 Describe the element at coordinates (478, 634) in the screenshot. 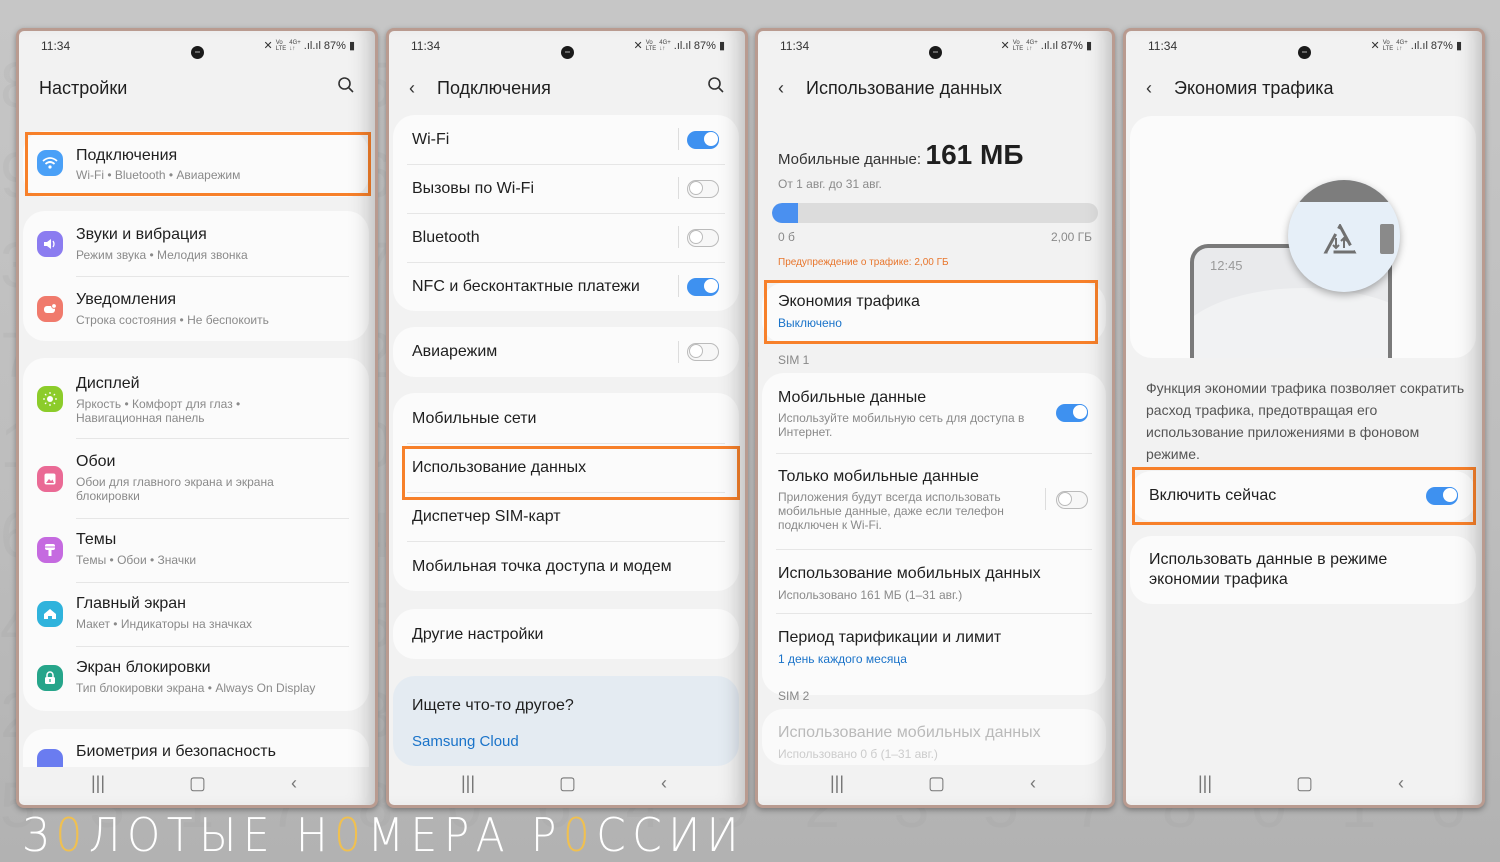

I see `item-title: Другие настройки` at that location.